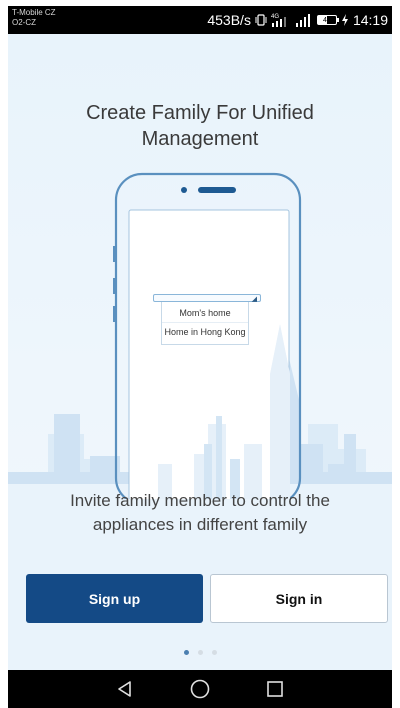 Image resolution: width=400 pixels, height=708 pixels. Describe the element at coordinates (370, 20) in the screenshot. I see `clock: 14:19` at that location.